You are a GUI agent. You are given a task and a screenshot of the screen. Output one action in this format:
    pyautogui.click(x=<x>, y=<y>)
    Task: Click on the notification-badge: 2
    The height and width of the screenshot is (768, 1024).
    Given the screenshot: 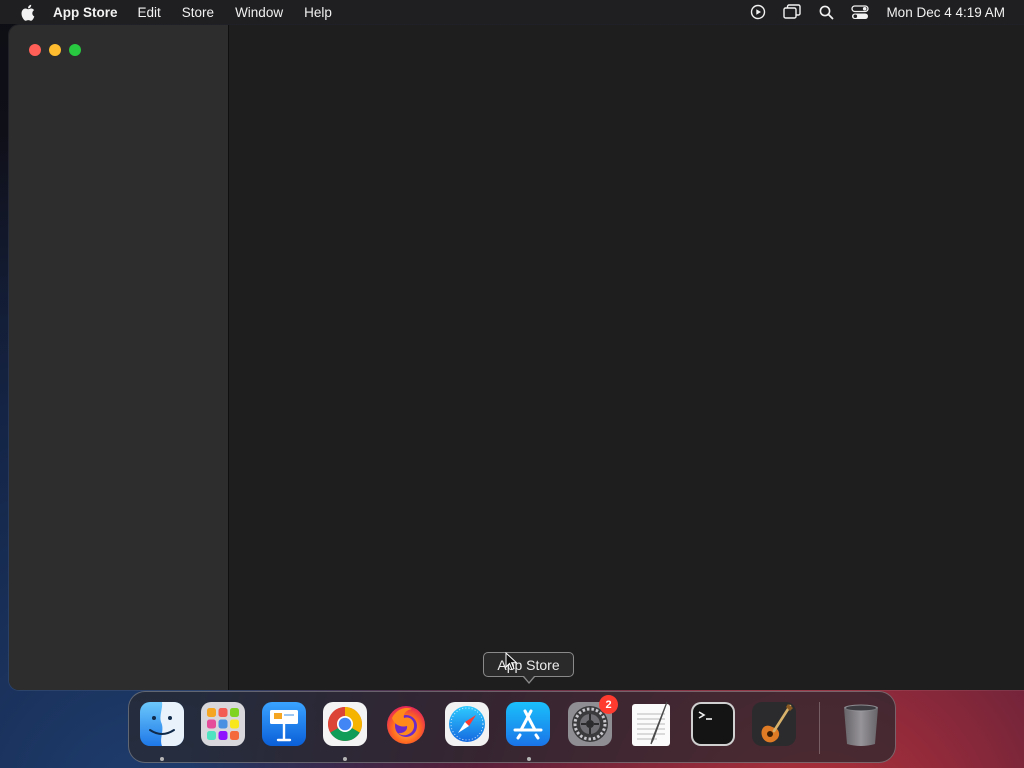 What is the action you would take?
    pyautogui.click(x=608, y=704)
    